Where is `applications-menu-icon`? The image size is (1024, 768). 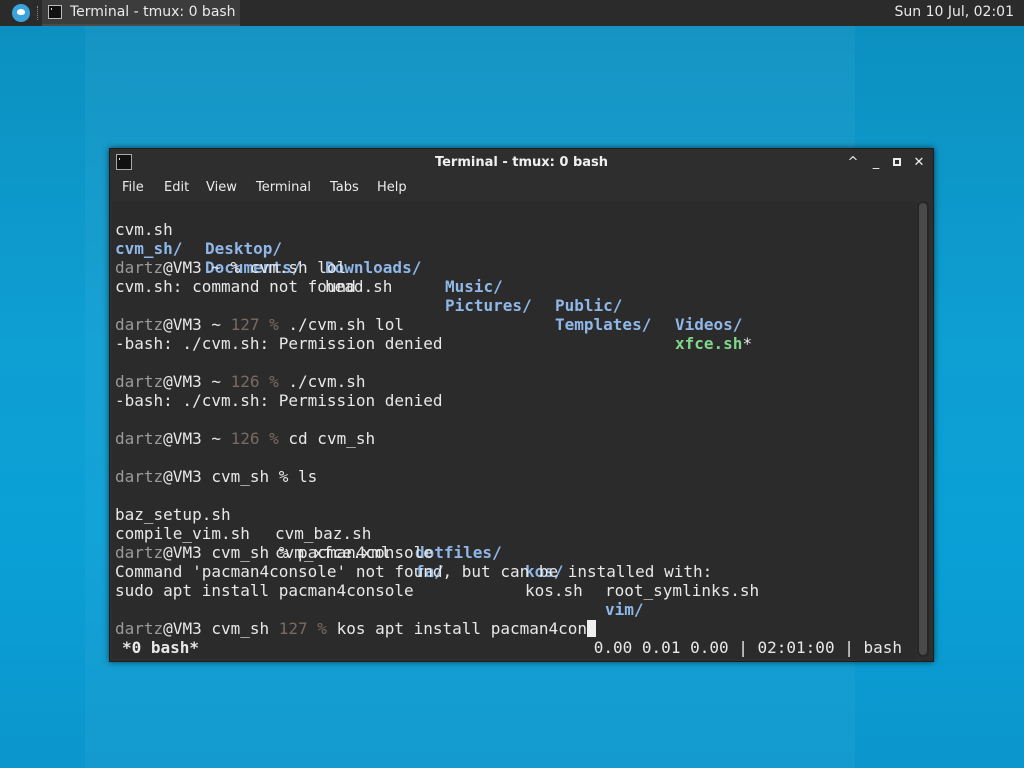 applications-menu-icon is located at coordinates (21, 13).